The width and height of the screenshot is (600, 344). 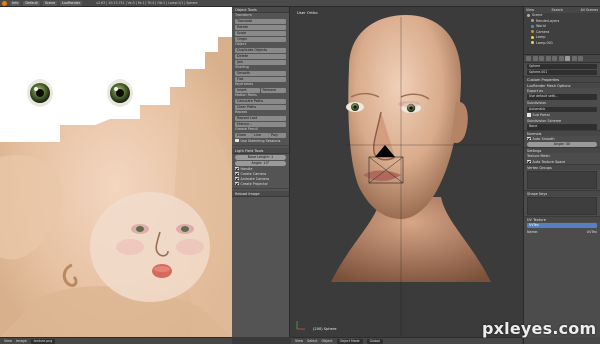 I want to click on render-engine-select: LuxRender, so click(x=71, y=3).